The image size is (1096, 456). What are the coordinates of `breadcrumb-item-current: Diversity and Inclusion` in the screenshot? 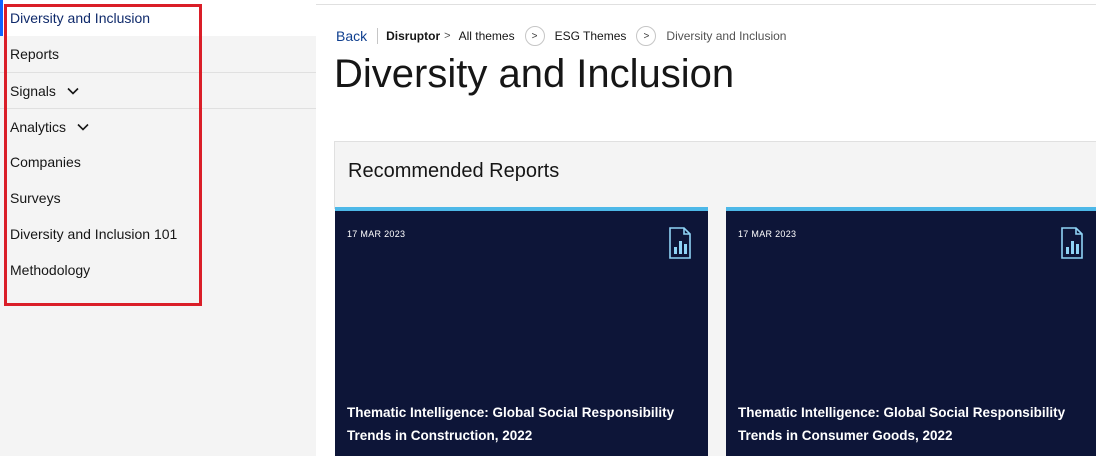 It's located at (726, 36).